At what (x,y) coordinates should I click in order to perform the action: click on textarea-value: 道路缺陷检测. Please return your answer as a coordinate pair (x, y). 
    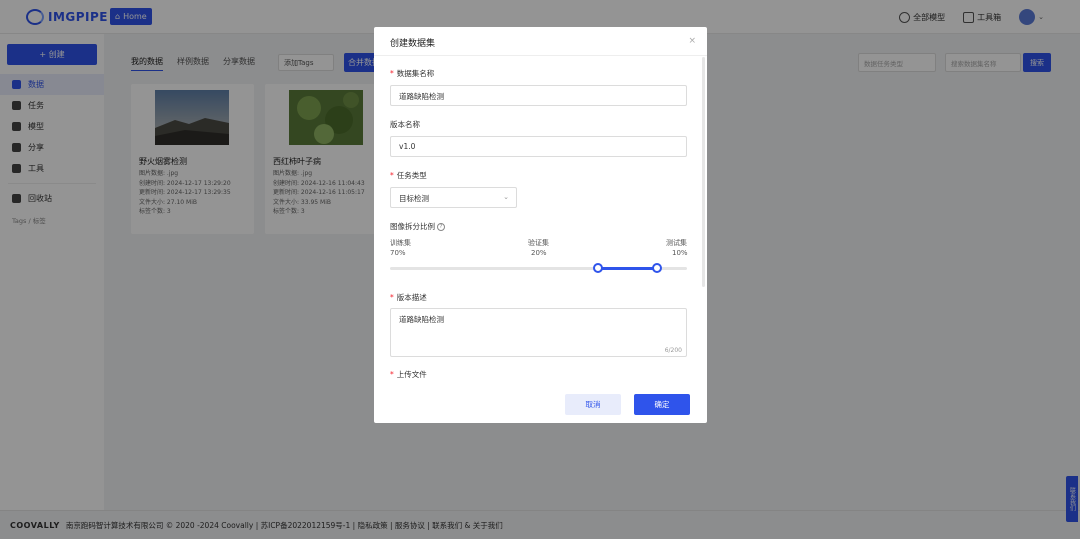
    Looking at the image, I should click on (421, 319).